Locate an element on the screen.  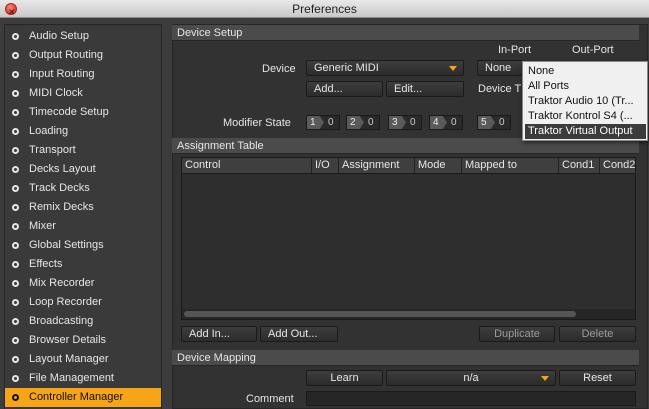
sidebar-item-midi-clock: MIDI Clock is located at coordinates (83, 93).